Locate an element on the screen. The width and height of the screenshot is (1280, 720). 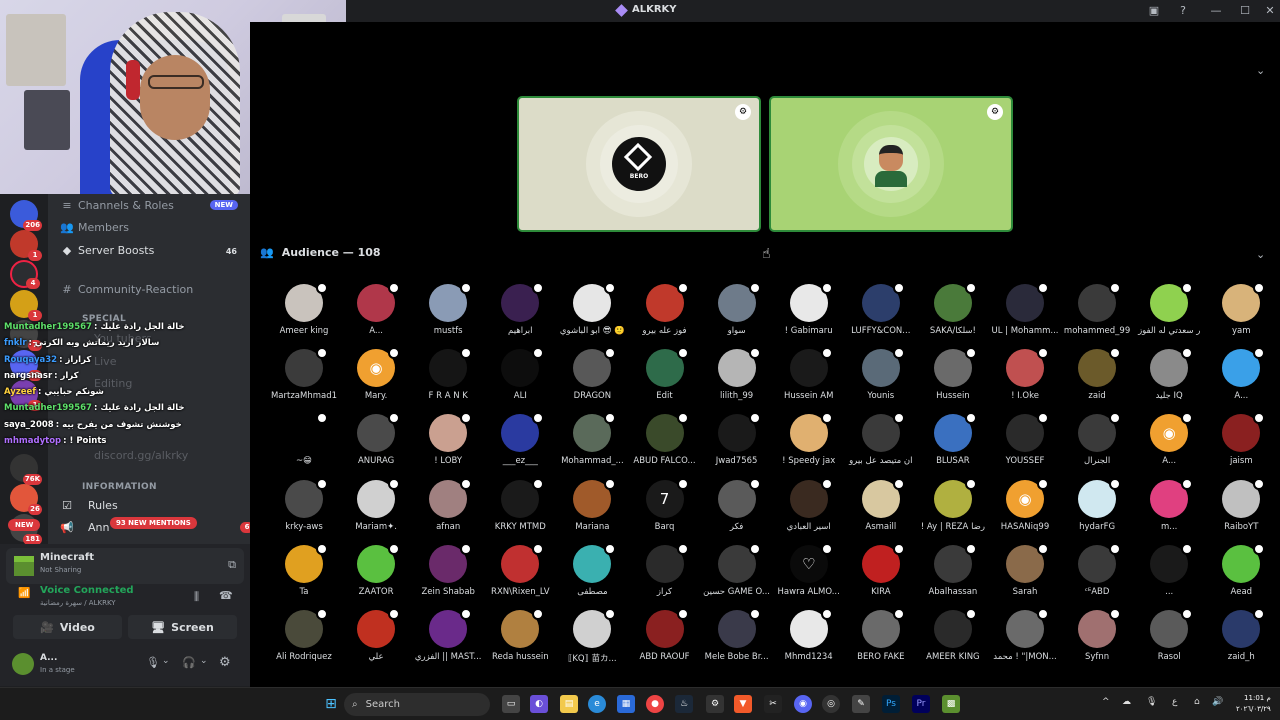
audience-member: KRKY MTMD is located at coordinates (520, 511).